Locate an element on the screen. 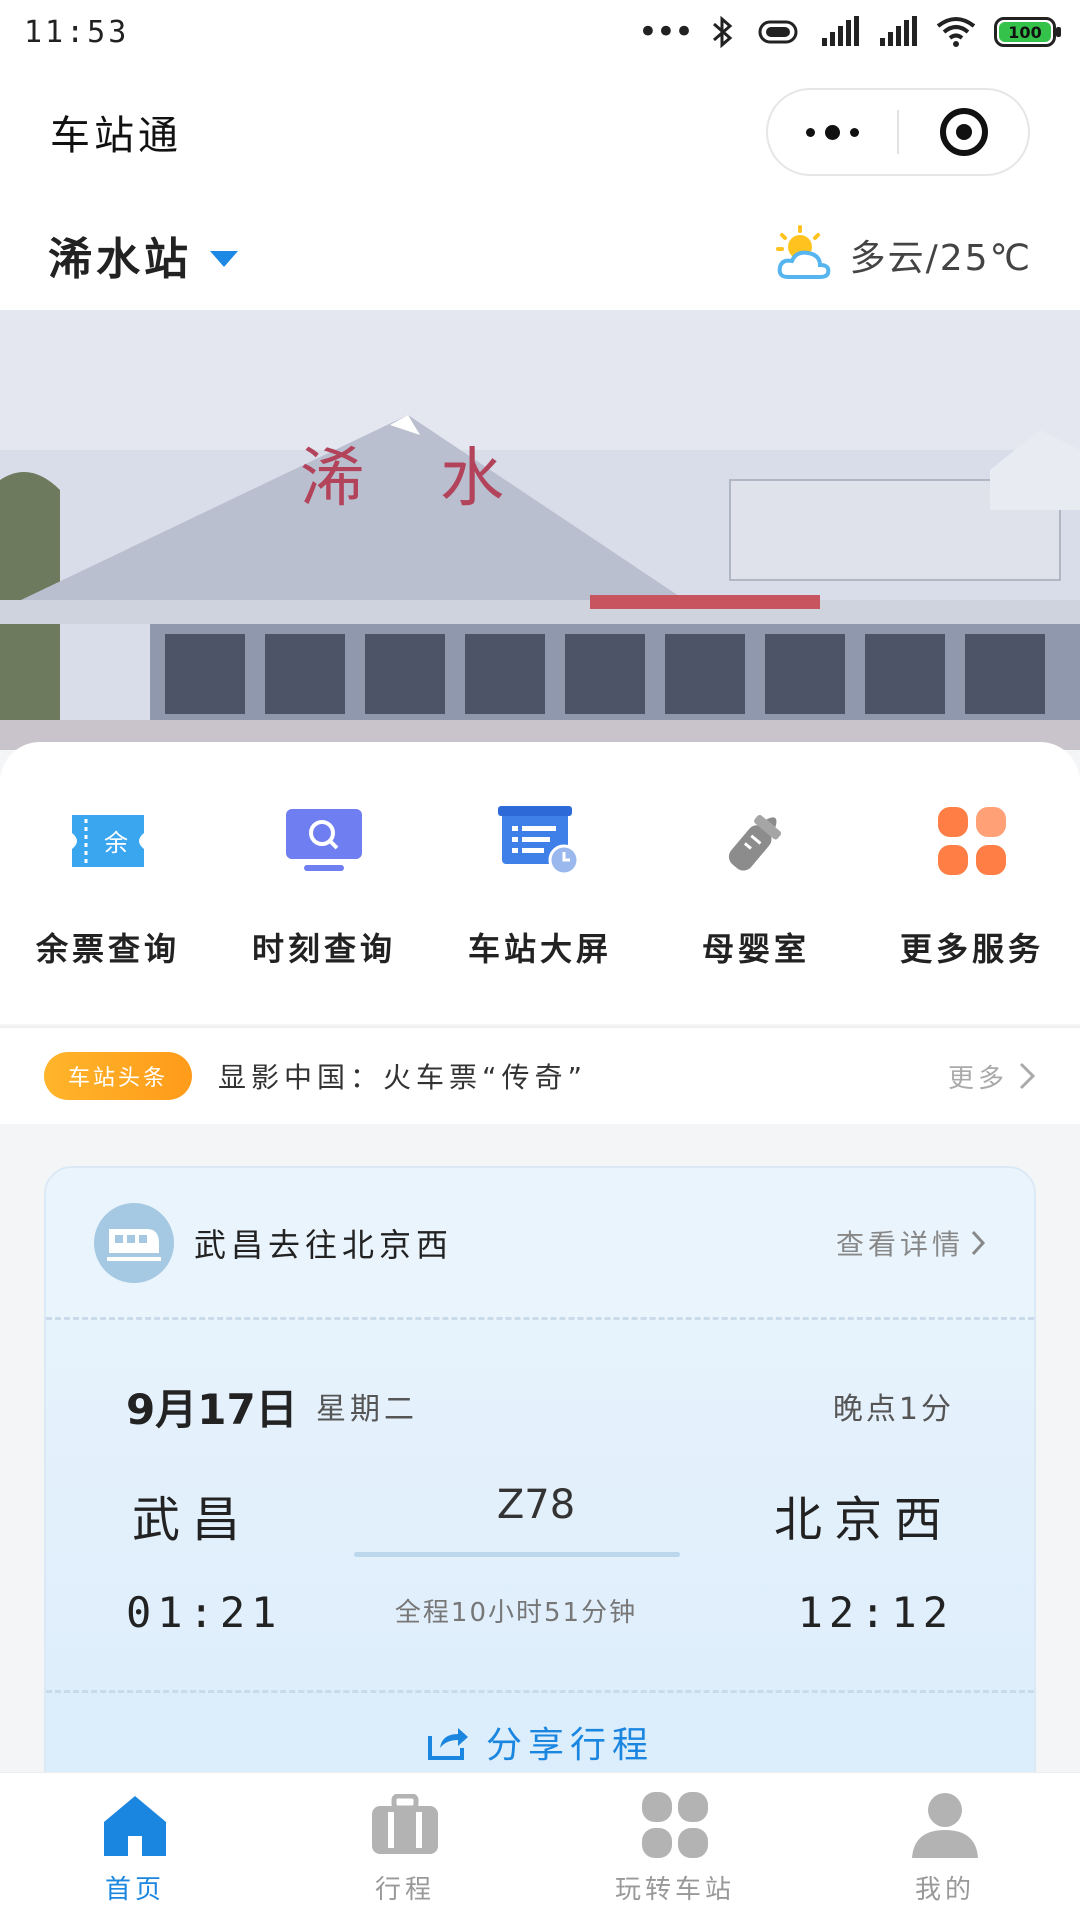  trip-delay-status: 晚点1分 is located at coordinates (893, 1409).